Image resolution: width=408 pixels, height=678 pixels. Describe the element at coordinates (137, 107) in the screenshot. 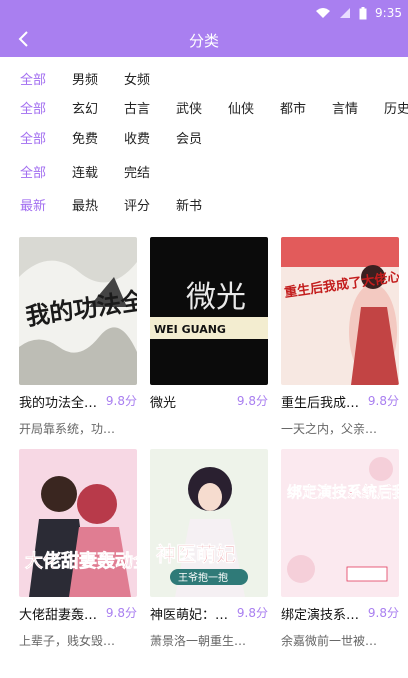

I see `filter-chip: 古言` at that location.